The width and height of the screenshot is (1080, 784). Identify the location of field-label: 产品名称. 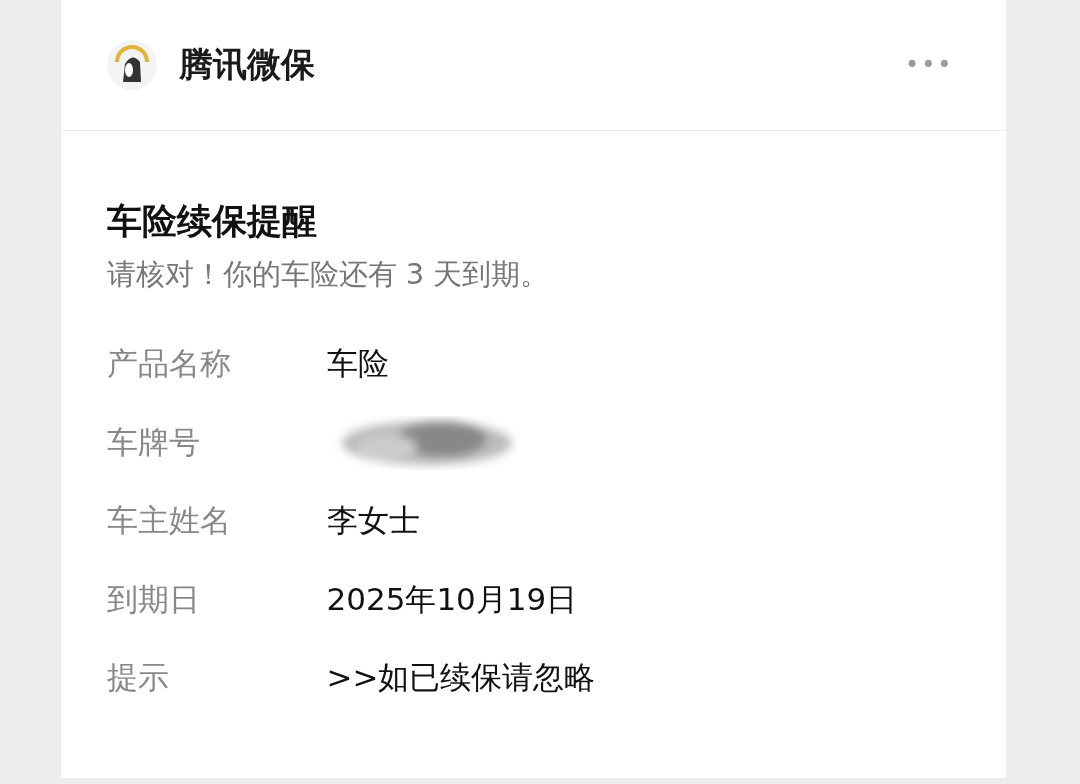
(169, 364).